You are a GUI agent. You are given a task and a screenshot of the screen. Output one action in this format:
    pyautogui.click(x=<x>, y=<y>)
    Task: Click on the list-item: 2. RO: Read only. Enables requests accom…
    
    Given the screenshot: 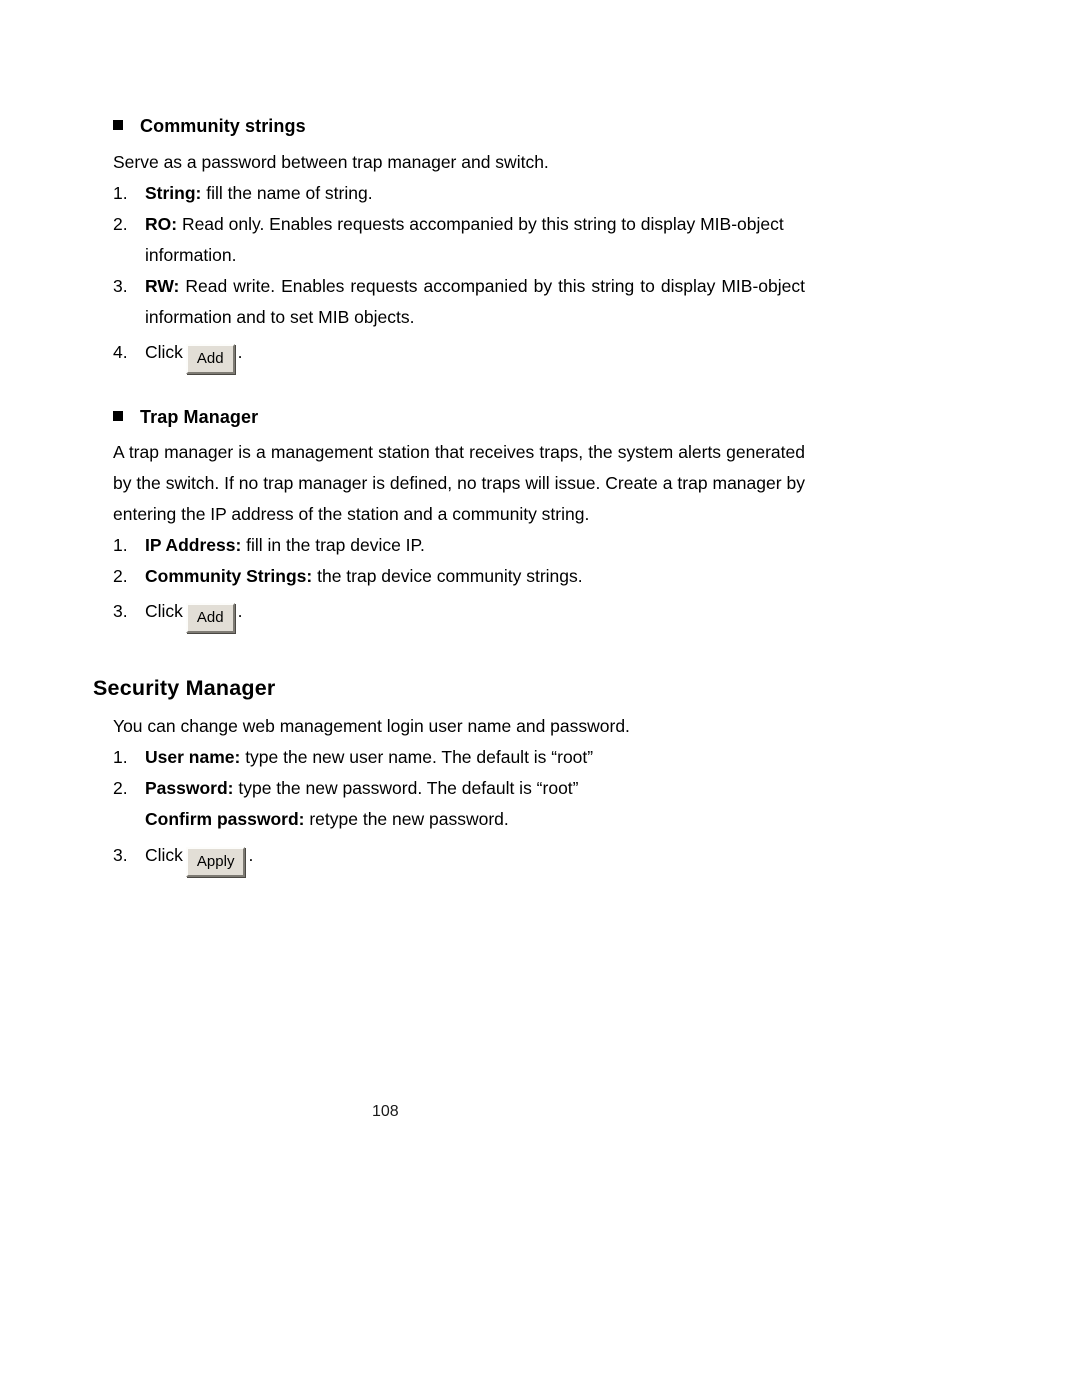 What is the action you would take?
    pyautogui.click(x=459, y=240)
    